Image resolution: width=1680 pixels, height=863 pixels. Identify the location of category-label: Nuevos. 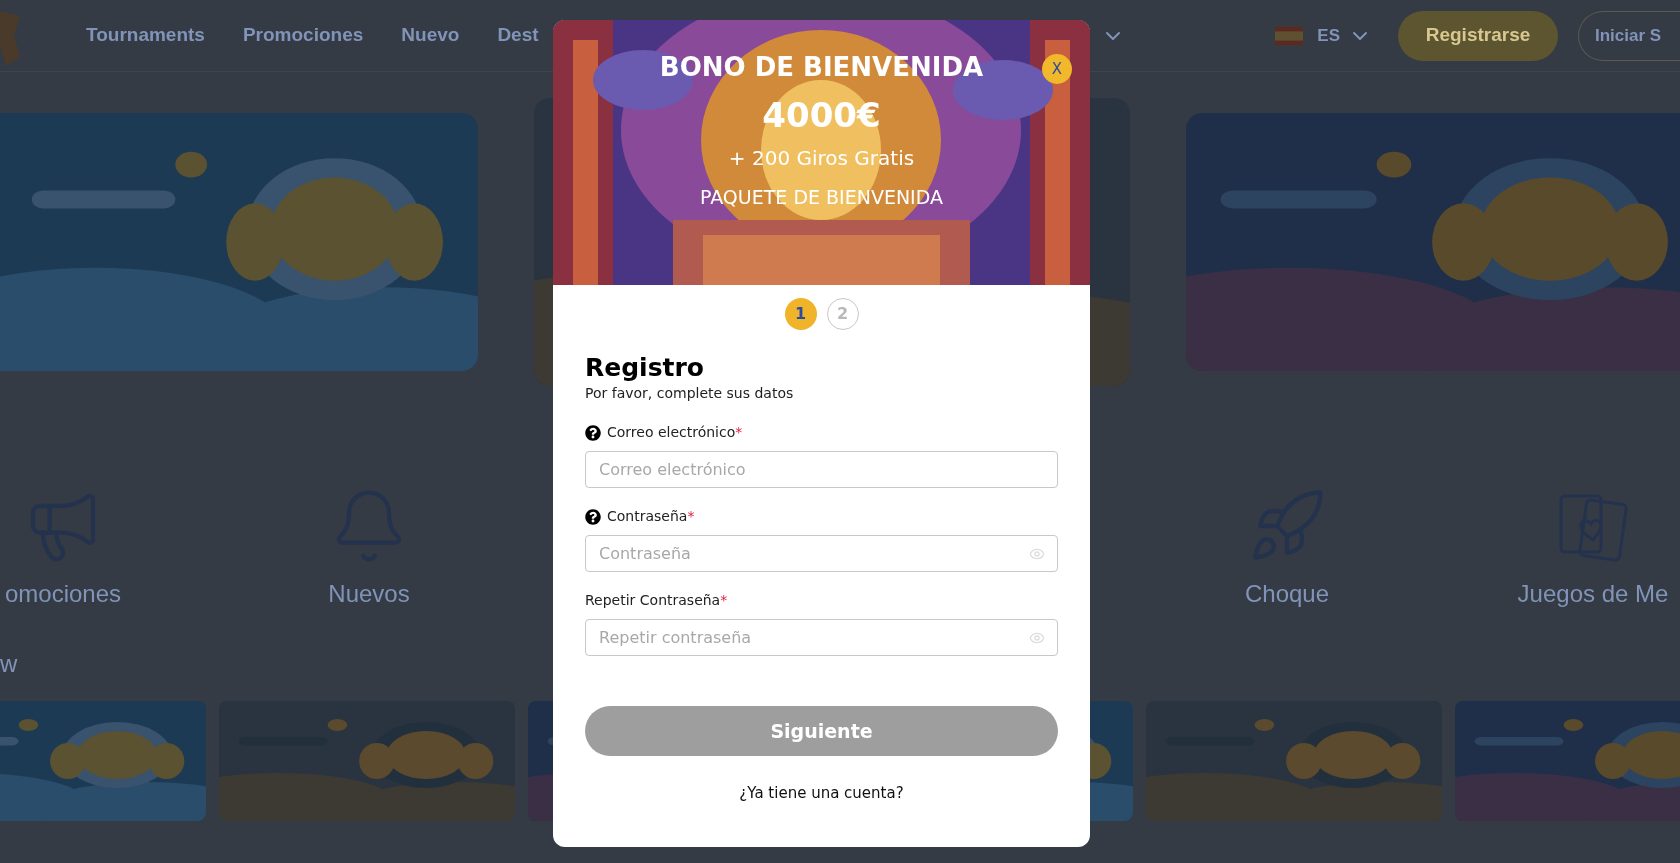
(369, 594).